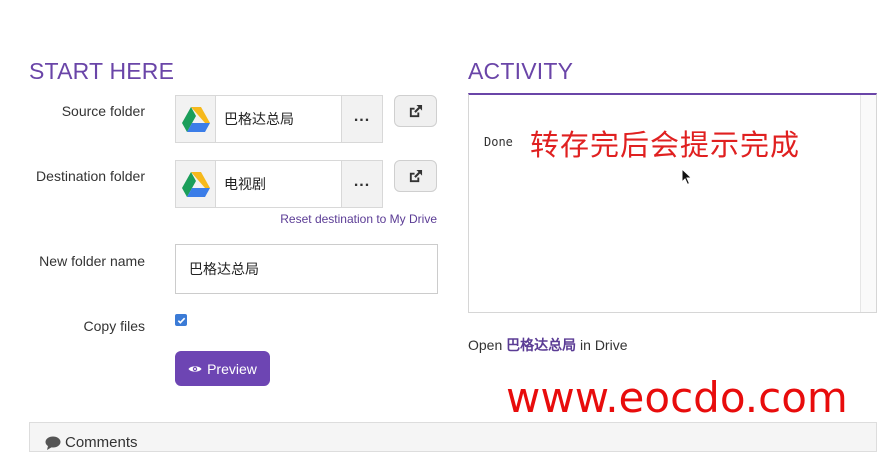 This screenshot has height=452, width=892. I want to click on source-open-external-button, so click(415, 111).